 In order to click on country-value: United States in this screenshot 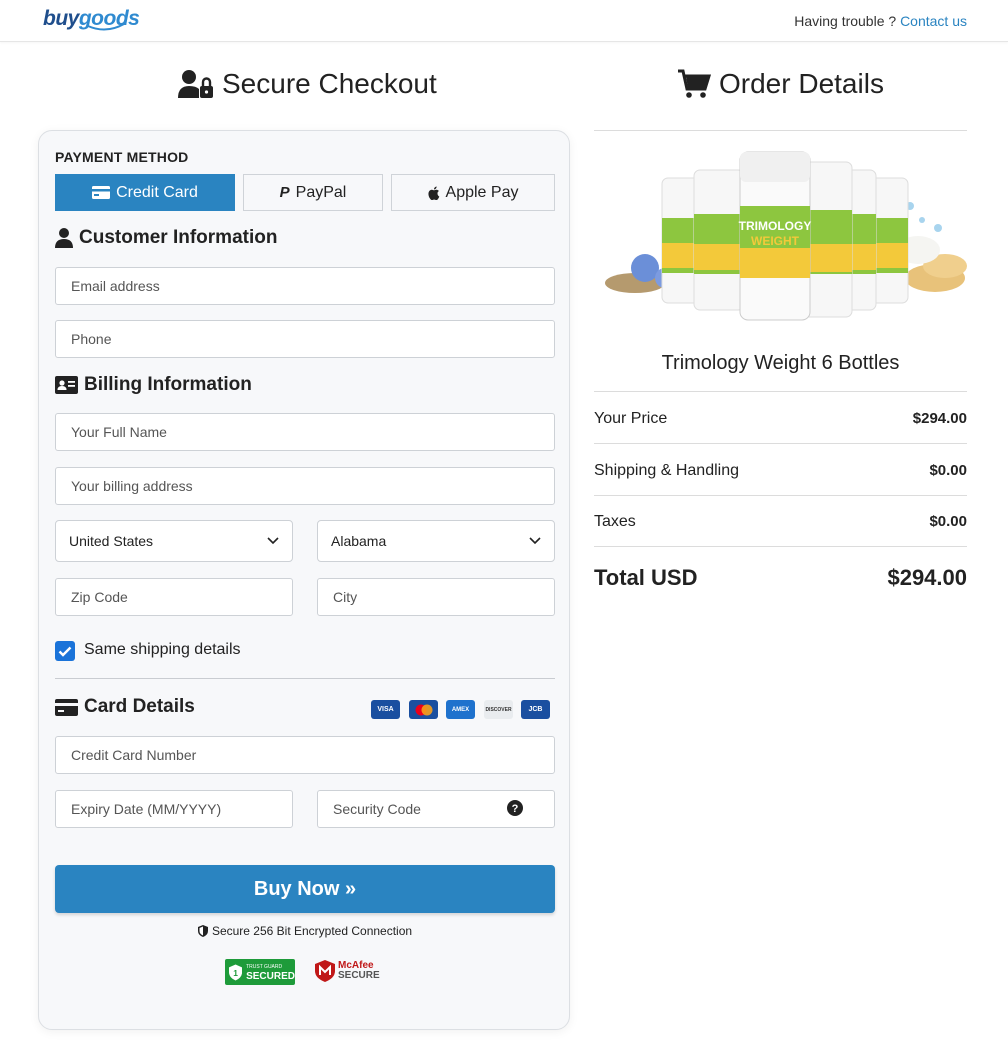, I will do `click(111, 541)`.